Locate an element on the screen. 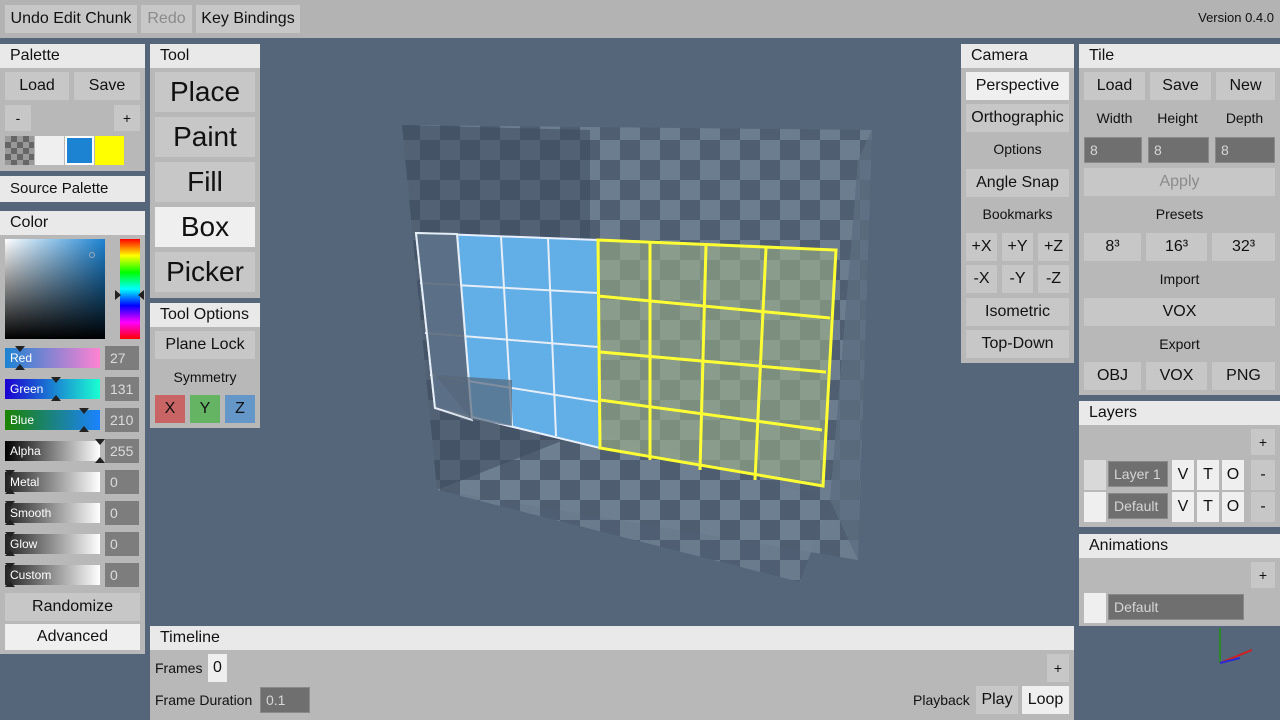 The image size is (1280, 720). angle-snap-button: Angle Snap is located at coordinates (1017, 183).